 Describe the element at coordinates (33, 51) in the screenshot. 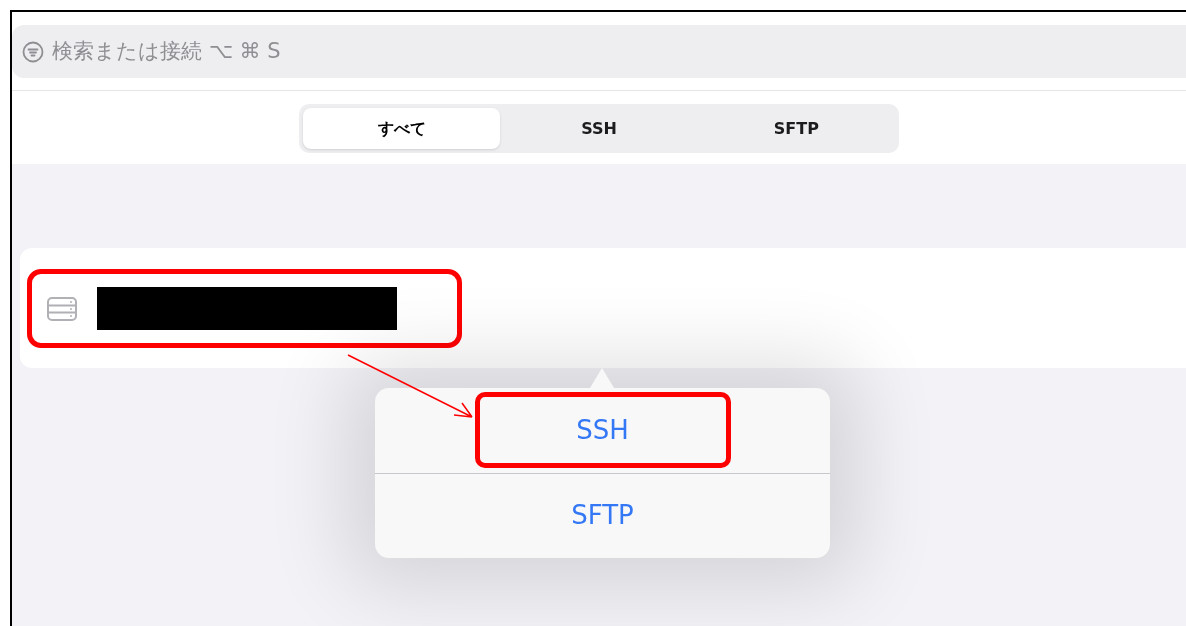

I see `filter-icon` at that location.